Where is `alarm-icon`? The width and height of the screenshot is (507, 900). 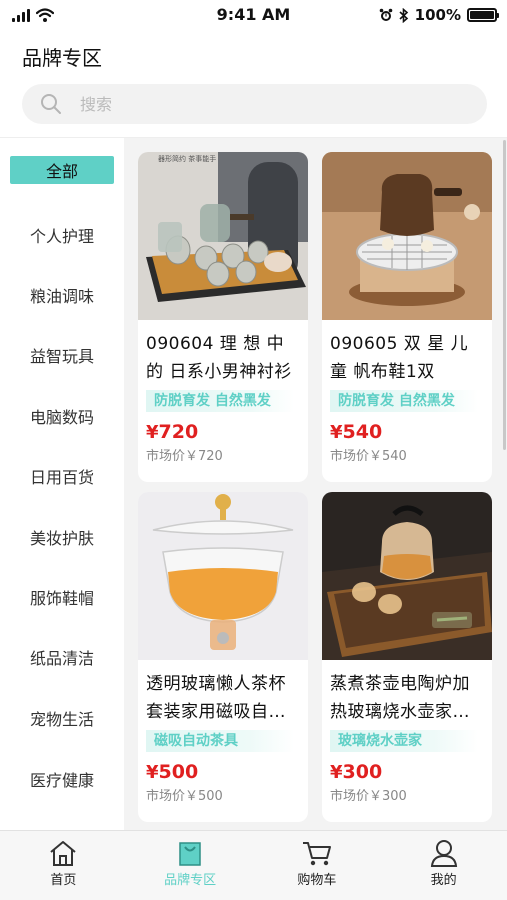
alarm-icon is located at coordinates (385, 14).